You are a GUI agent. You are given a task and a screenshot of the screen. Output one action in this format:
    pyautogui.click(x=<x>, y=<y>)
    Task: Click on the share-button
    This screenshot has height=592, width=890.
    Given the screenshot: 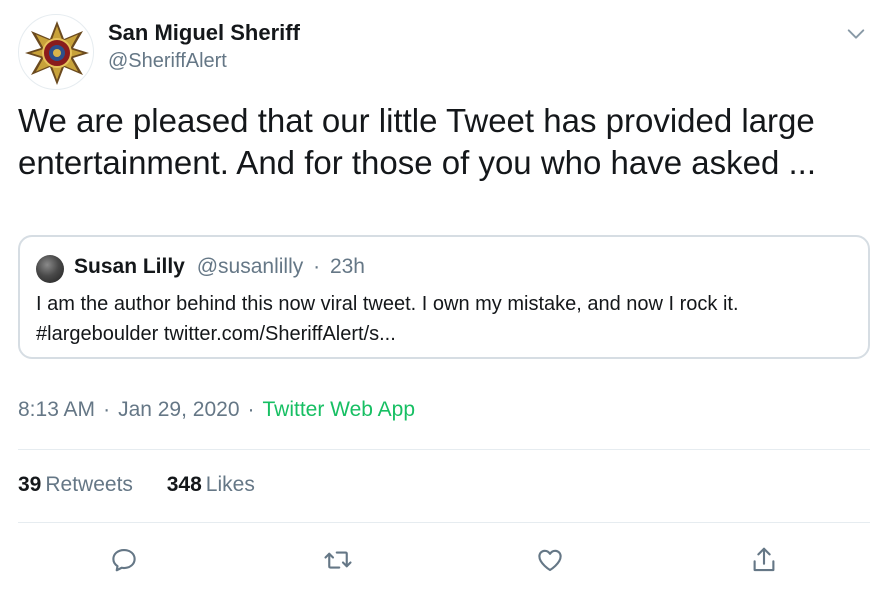 What is the action you would take?
    pyautogui.click(x=764, y=560)
    